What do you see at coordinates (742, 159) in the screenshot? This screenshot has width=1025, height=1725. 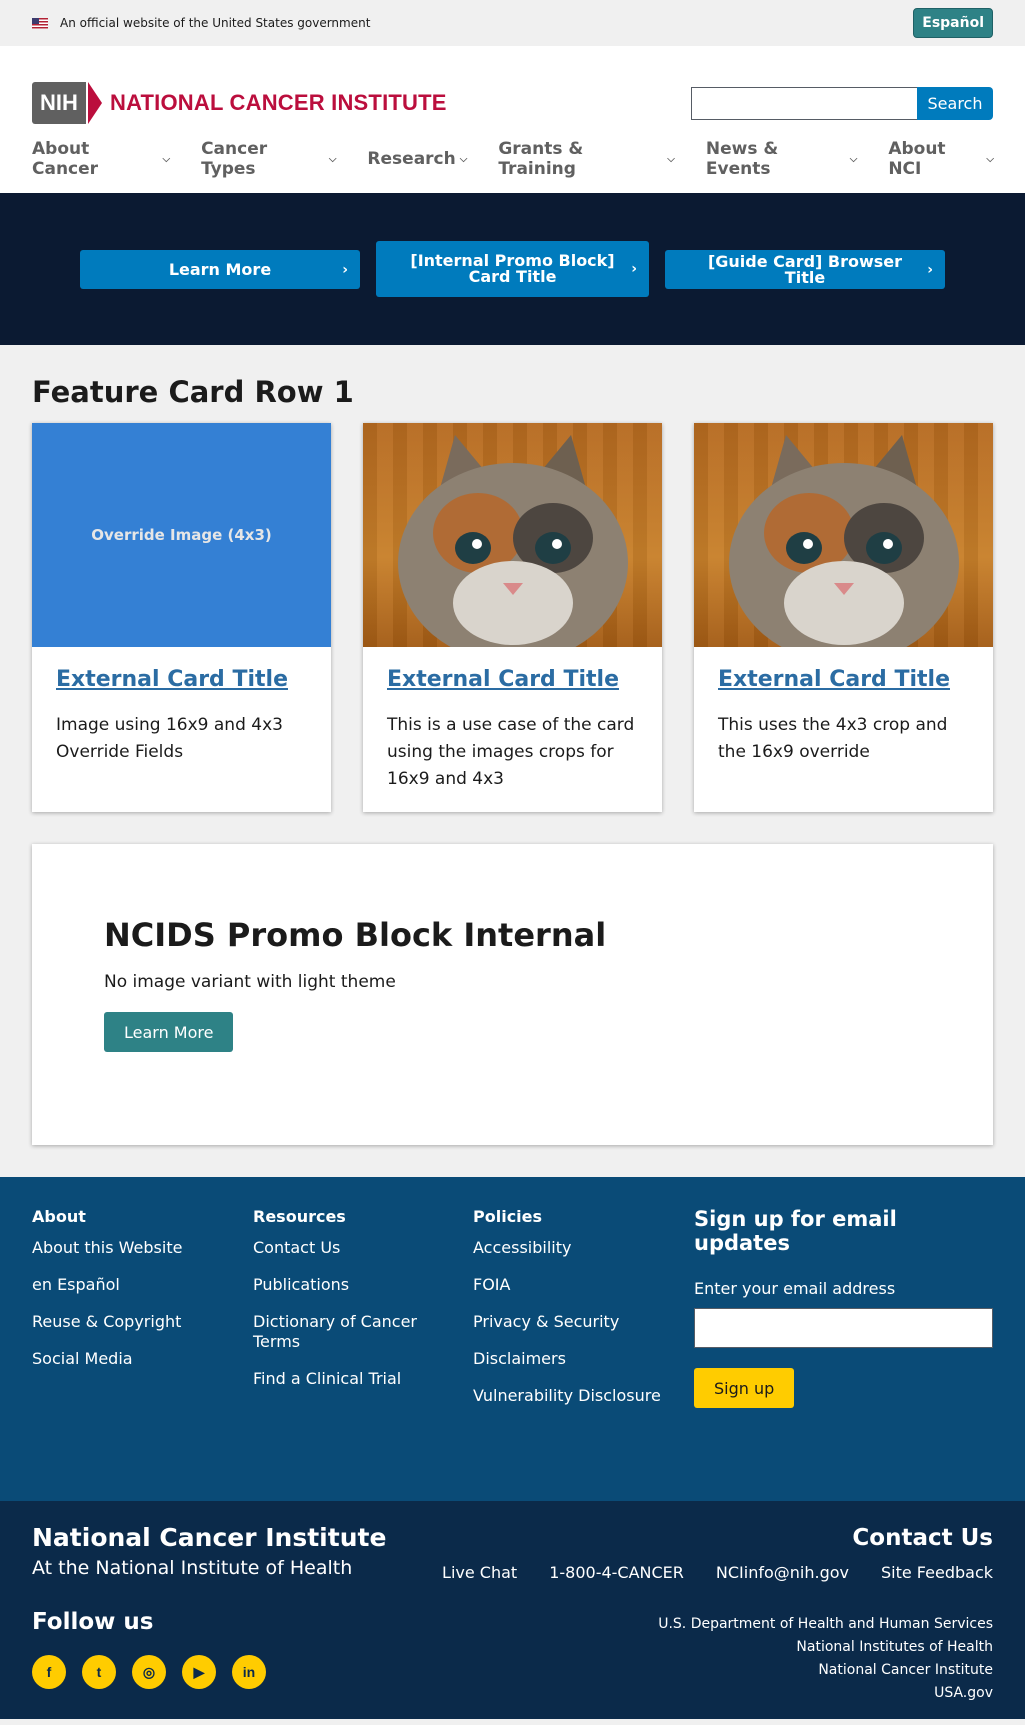 I see `nav-label: News & Events` at bounding box center [742, 159].